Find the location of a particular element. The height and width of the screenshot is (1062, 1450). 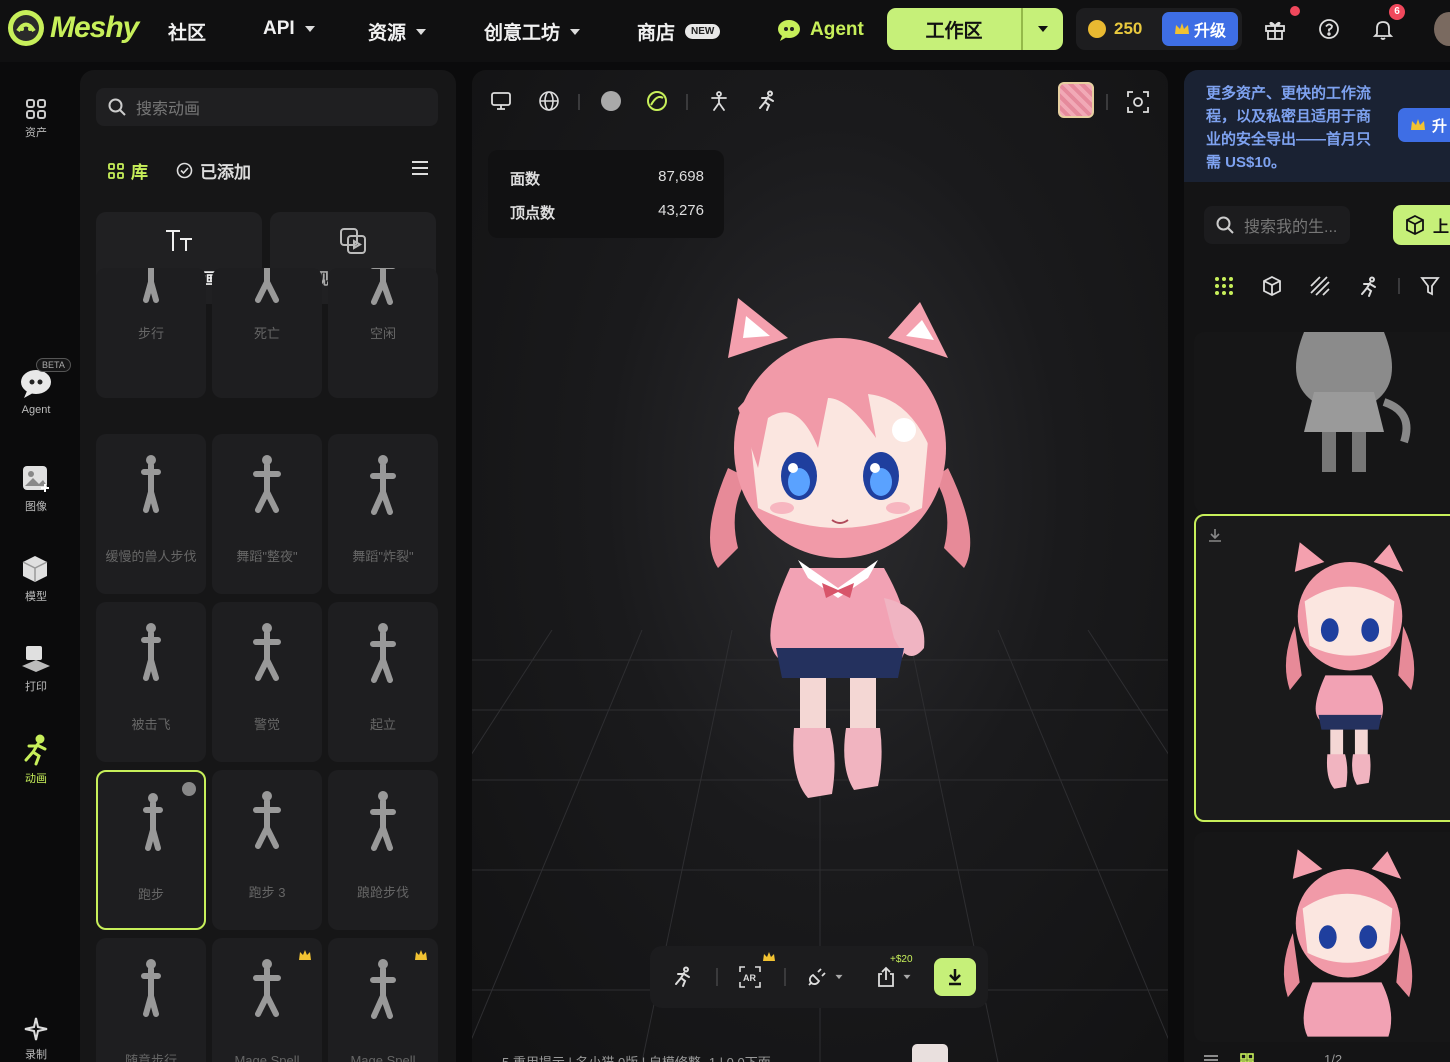

filter-icon is located at coordinates (1430, 286).